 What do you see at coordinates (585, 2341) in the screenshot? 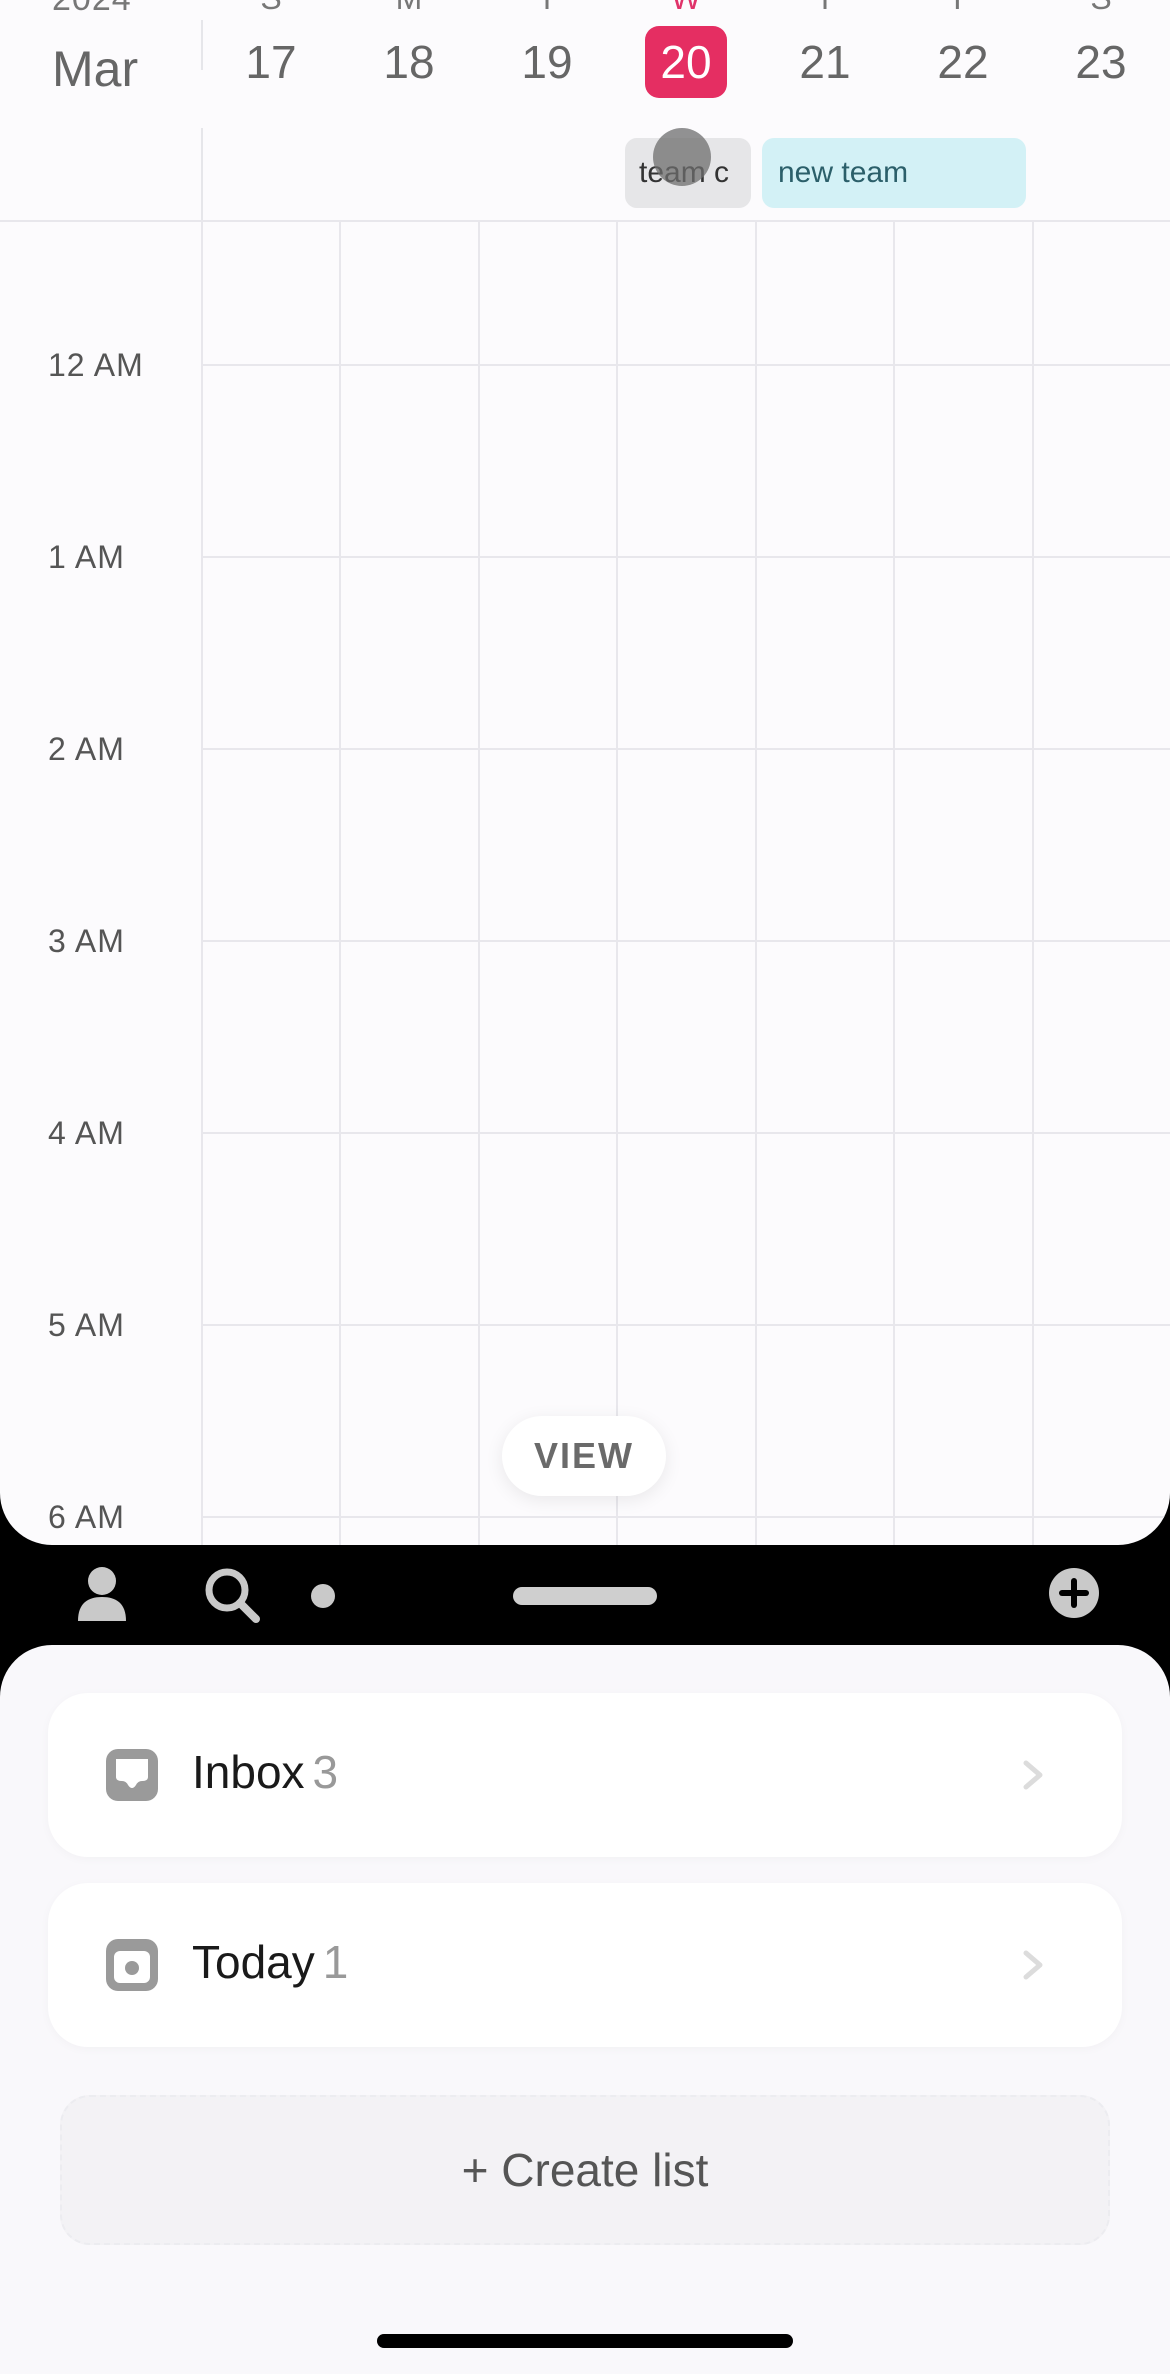
I see `home-indicator` at bounding box center [585, 2341].